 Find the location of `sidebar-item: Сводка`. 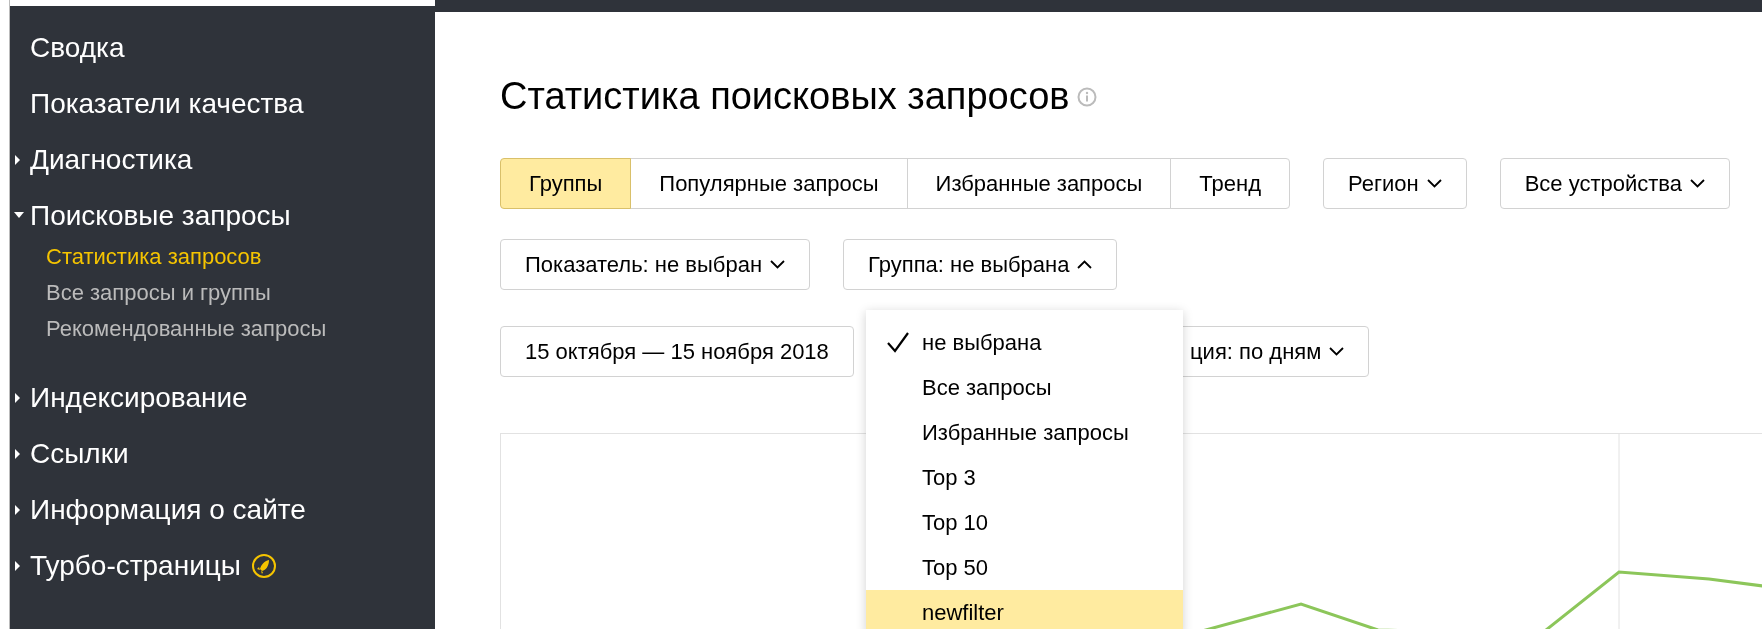

sidebar-item: Сводка is located at coordinates (222, 48).